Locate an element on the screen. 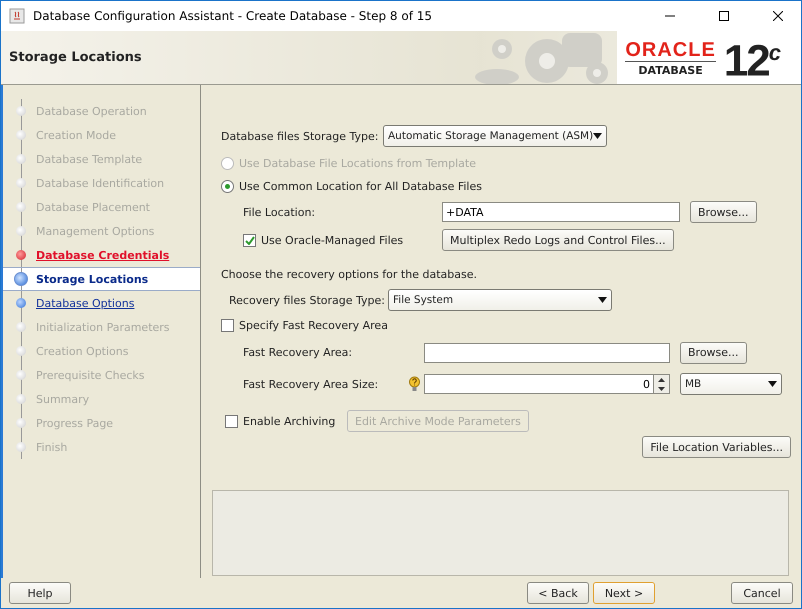 The image size is (802, 609). field-label: File Location: is located at coordinates (279, 212).